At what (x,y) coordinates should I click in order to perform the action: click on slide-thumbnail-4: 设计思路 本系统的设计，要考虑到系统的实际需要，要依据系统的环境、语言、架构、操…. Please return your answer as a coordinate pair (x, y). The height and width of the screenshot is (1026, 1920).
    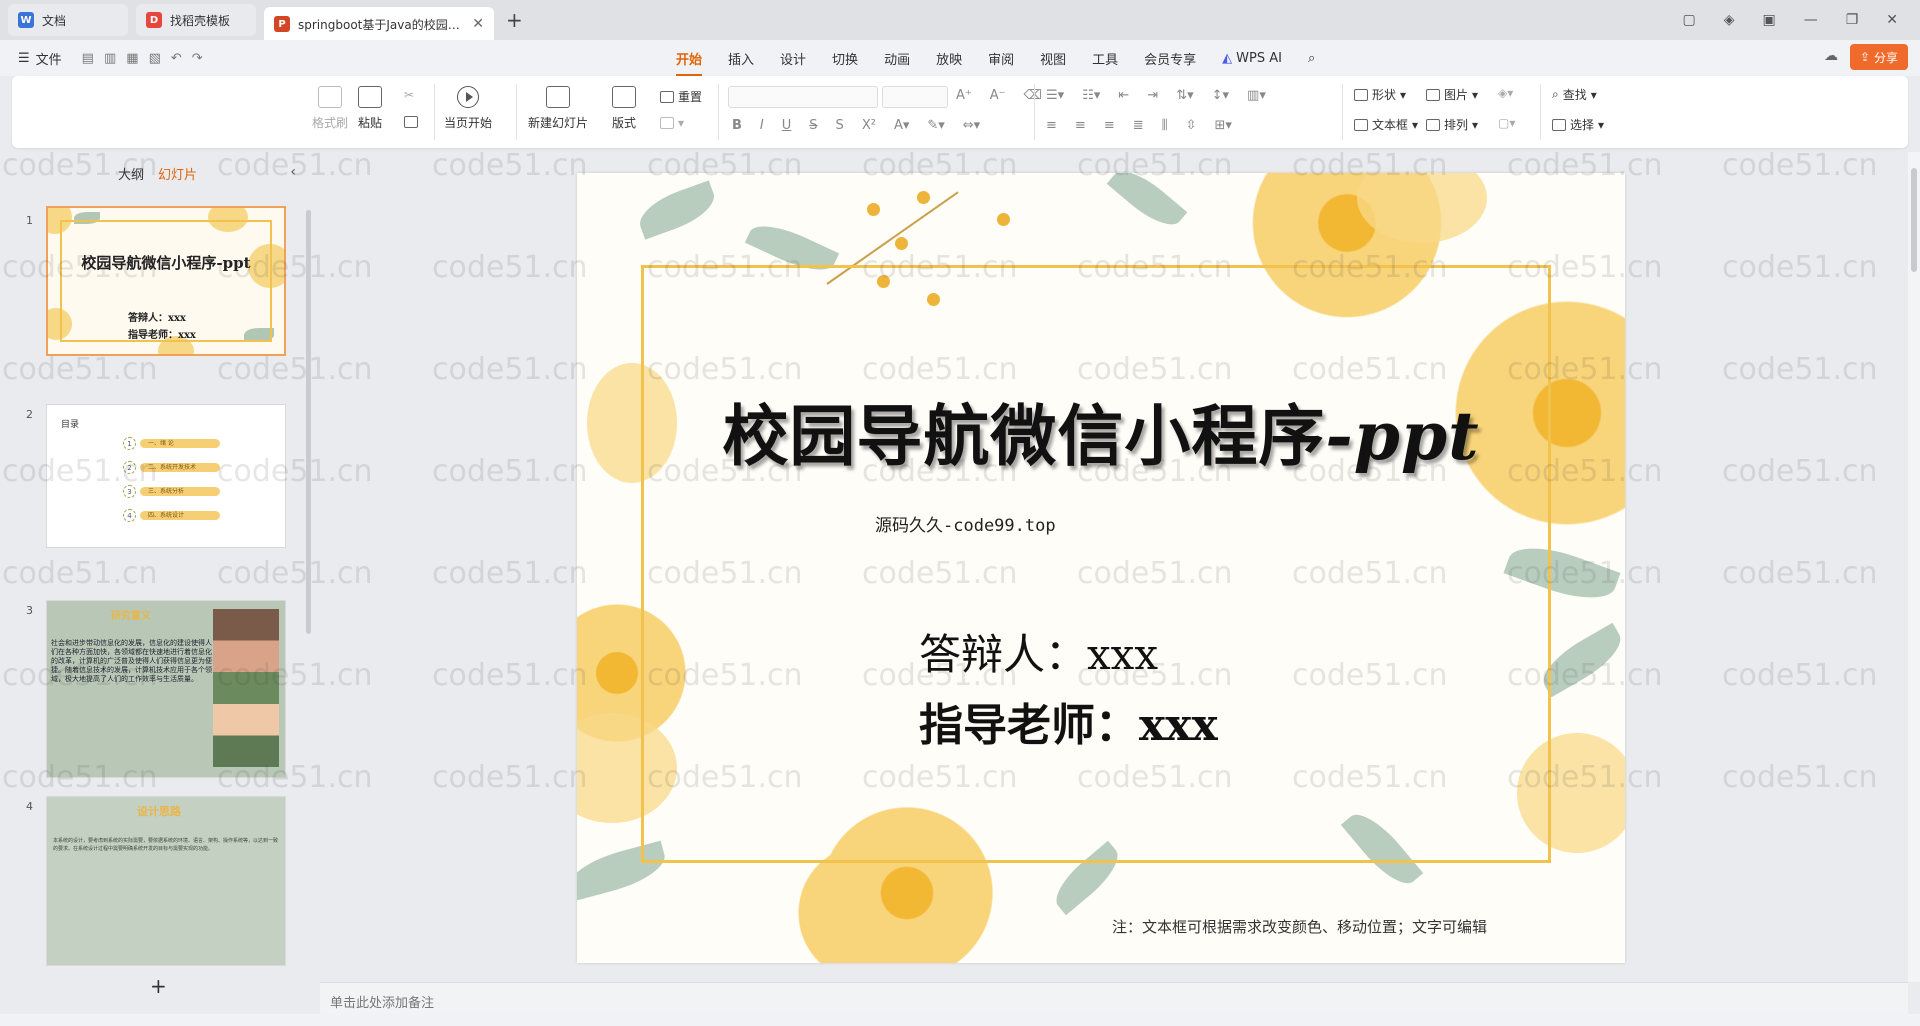
    Looking at the image, I should click on (166, 881).